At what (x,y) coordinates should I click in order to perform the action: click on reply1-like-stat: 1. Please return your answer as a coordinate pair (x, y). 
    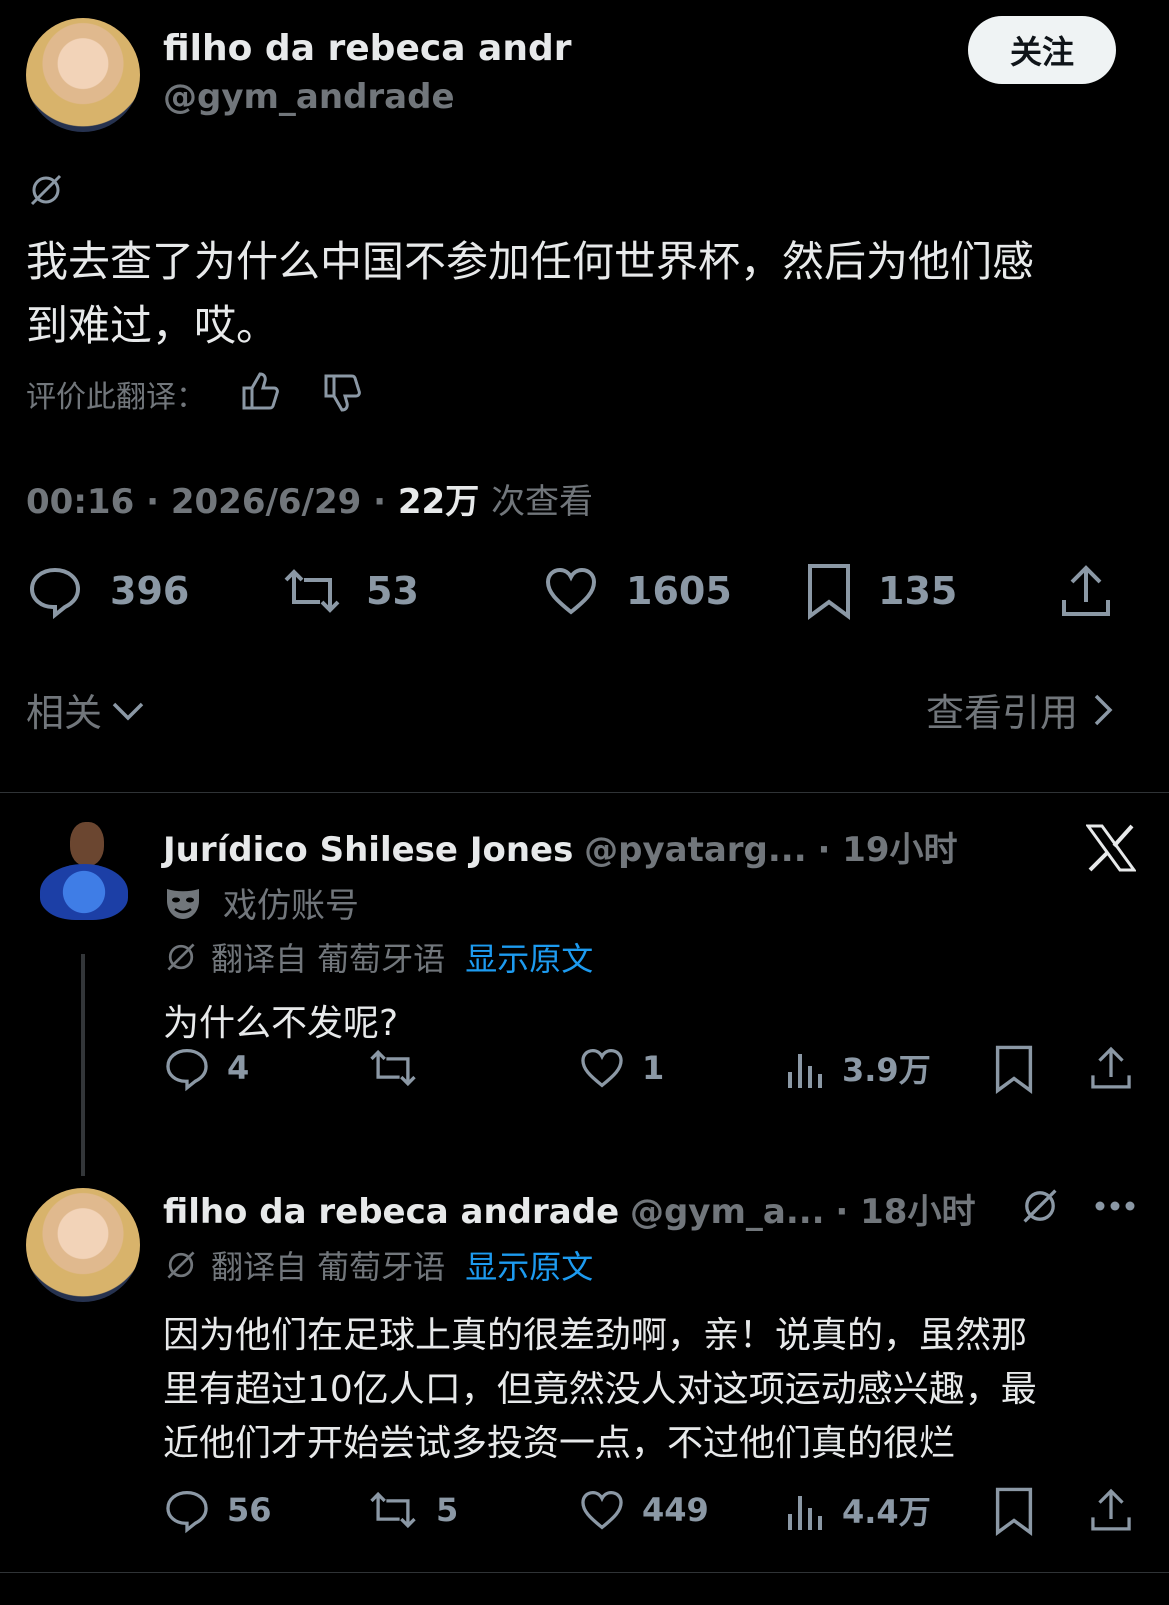
    Looking at the image, I should click on (621, 1068).